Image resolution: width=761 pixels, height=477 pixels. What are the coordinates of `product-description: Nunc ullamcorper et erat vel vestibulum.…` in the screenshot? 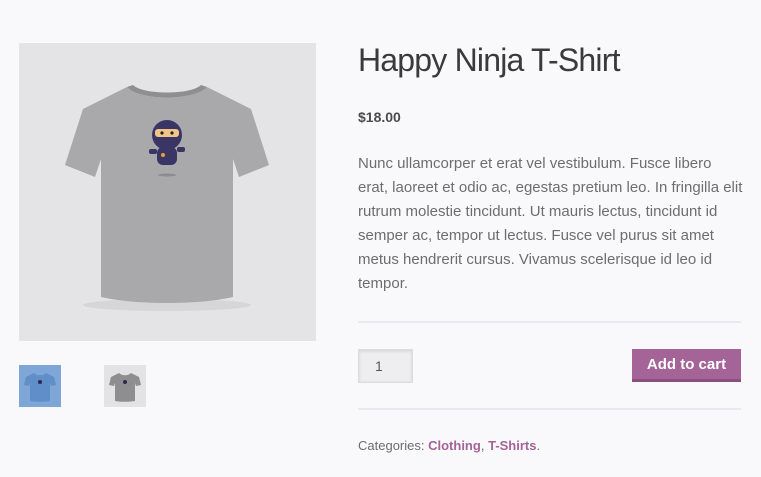 It's located at (550, 223).